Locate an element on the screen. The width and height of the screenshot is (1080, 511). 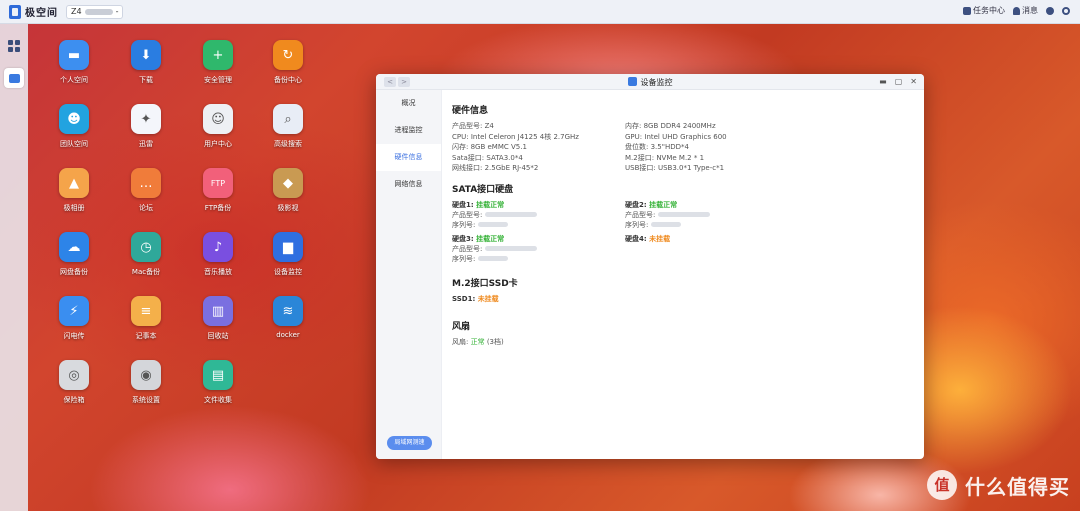
nav-hardware-info: 硬件信息 is located at coordinates (408, 157).